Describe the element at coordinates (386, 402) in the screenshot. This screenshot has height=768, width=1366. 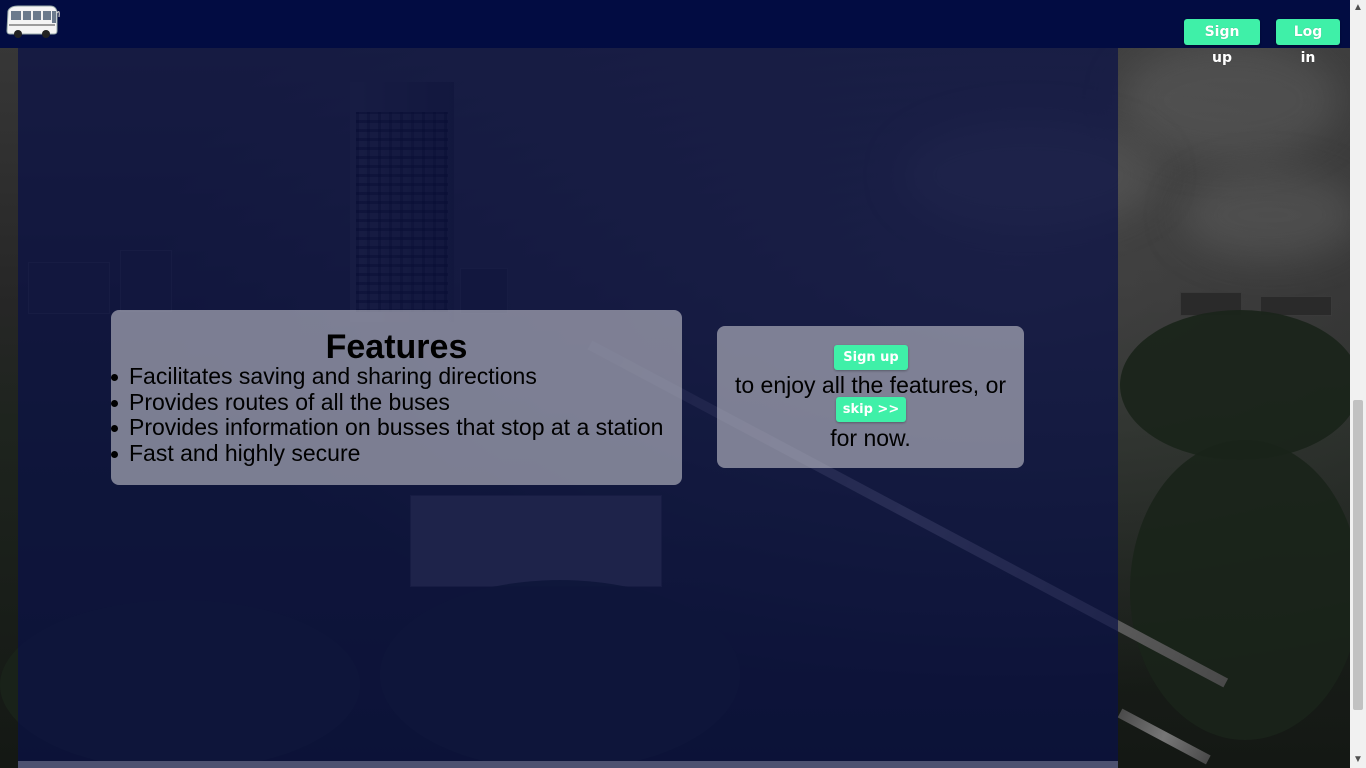
I see `list-item: Provides routes of all the buses` at that location.